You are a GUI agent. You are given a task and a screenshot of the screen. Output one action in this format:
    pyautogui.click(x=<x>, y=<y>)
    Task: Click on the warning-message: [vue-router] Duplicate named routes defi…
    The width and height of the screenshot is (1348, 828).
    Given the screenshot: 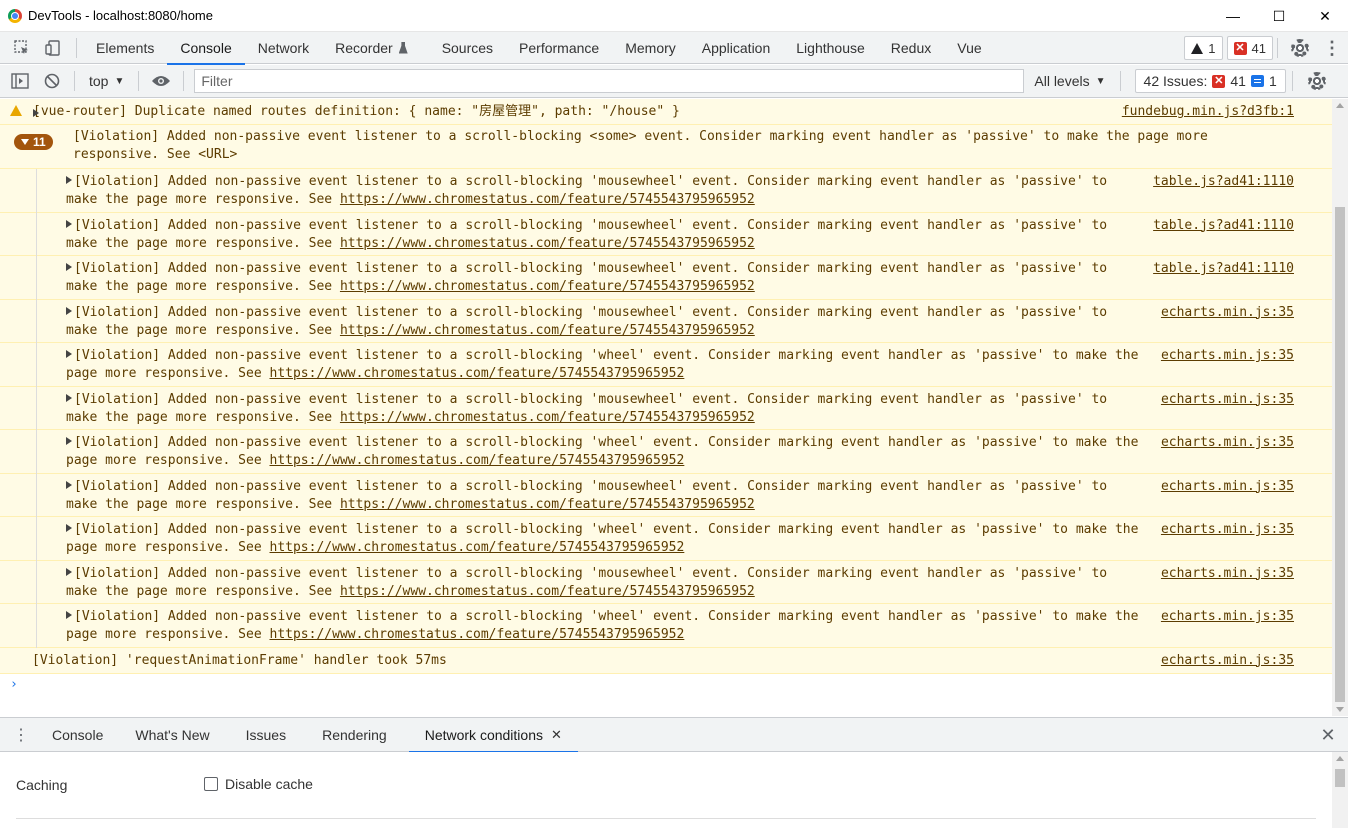 What is the action you would take?
    pyautogui.click(x=666, y=112)
    